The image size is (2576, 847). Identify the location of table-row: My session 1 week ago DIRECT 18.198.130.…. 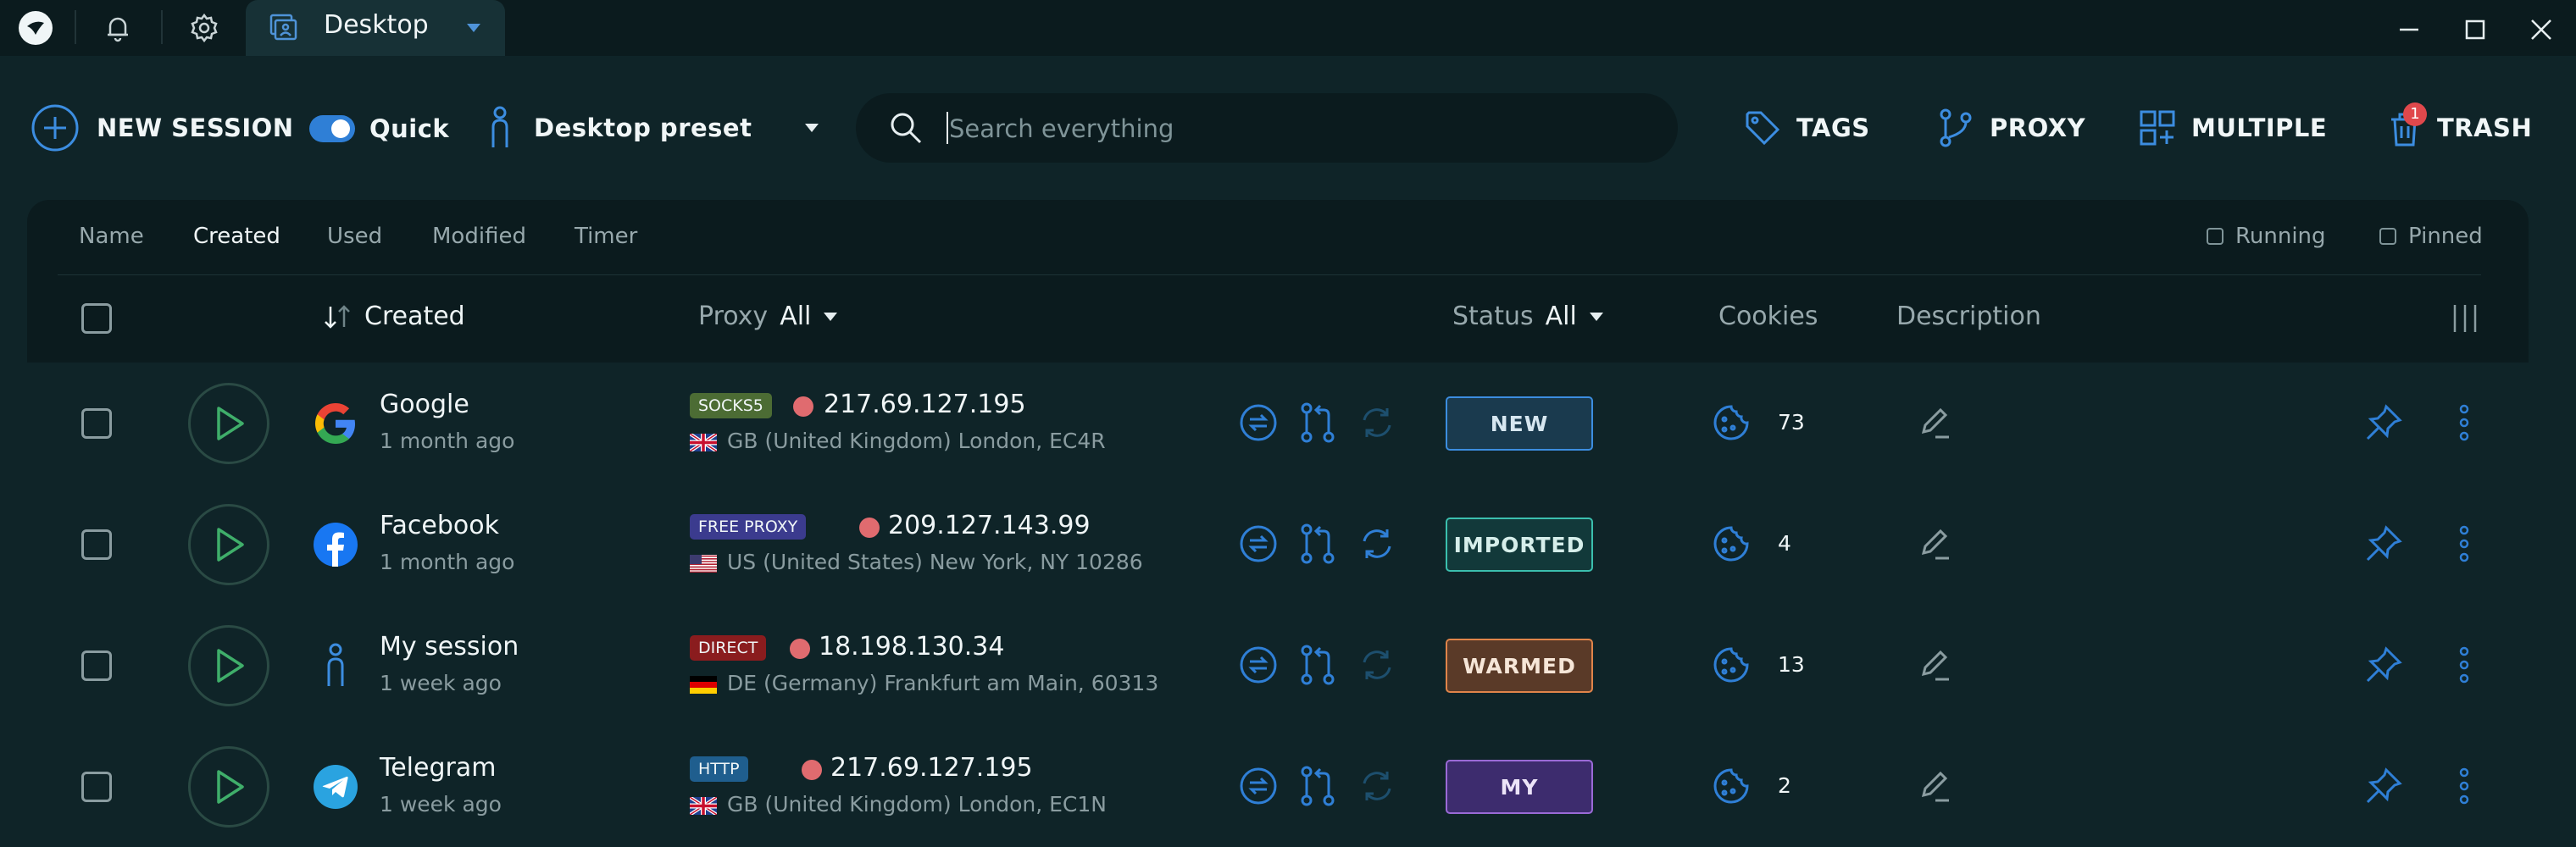
(1278, 665).